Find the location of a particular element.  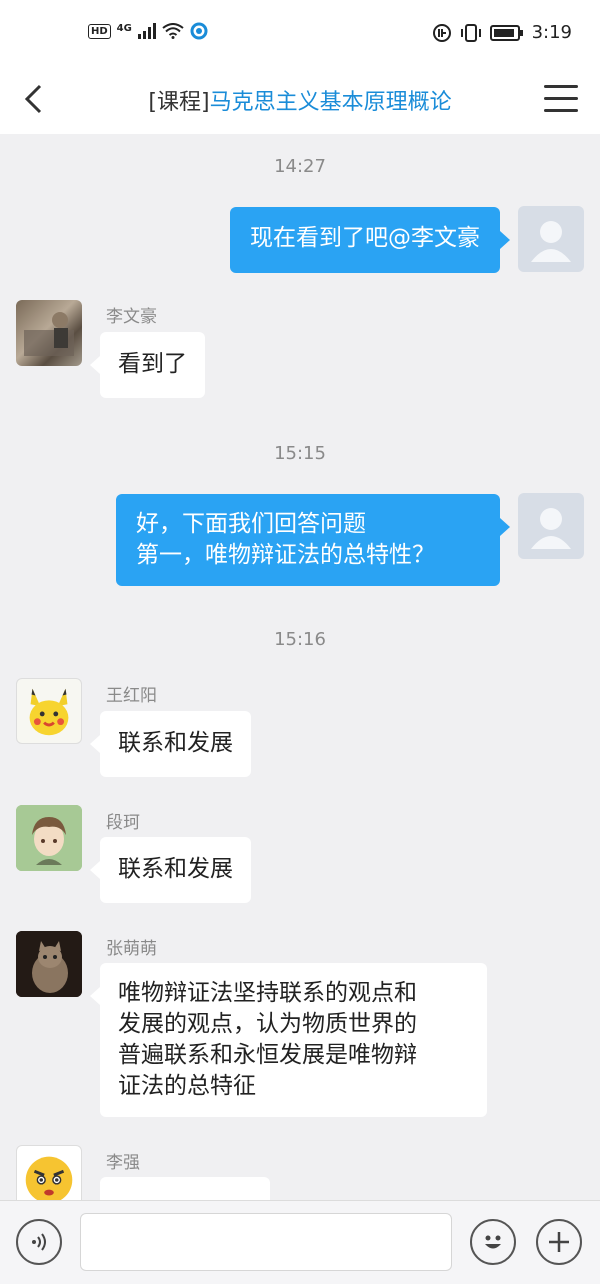

timestamp: 15:16 is located at coordinates (300, 639).